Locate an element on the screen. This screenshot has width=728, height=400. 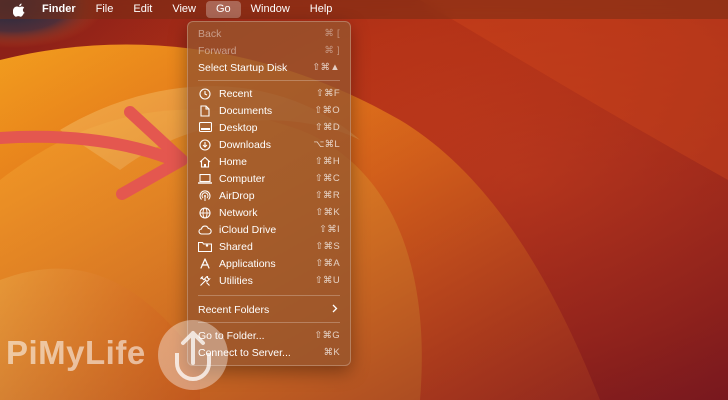
desktop-icon is located at coordinates (205, 128).